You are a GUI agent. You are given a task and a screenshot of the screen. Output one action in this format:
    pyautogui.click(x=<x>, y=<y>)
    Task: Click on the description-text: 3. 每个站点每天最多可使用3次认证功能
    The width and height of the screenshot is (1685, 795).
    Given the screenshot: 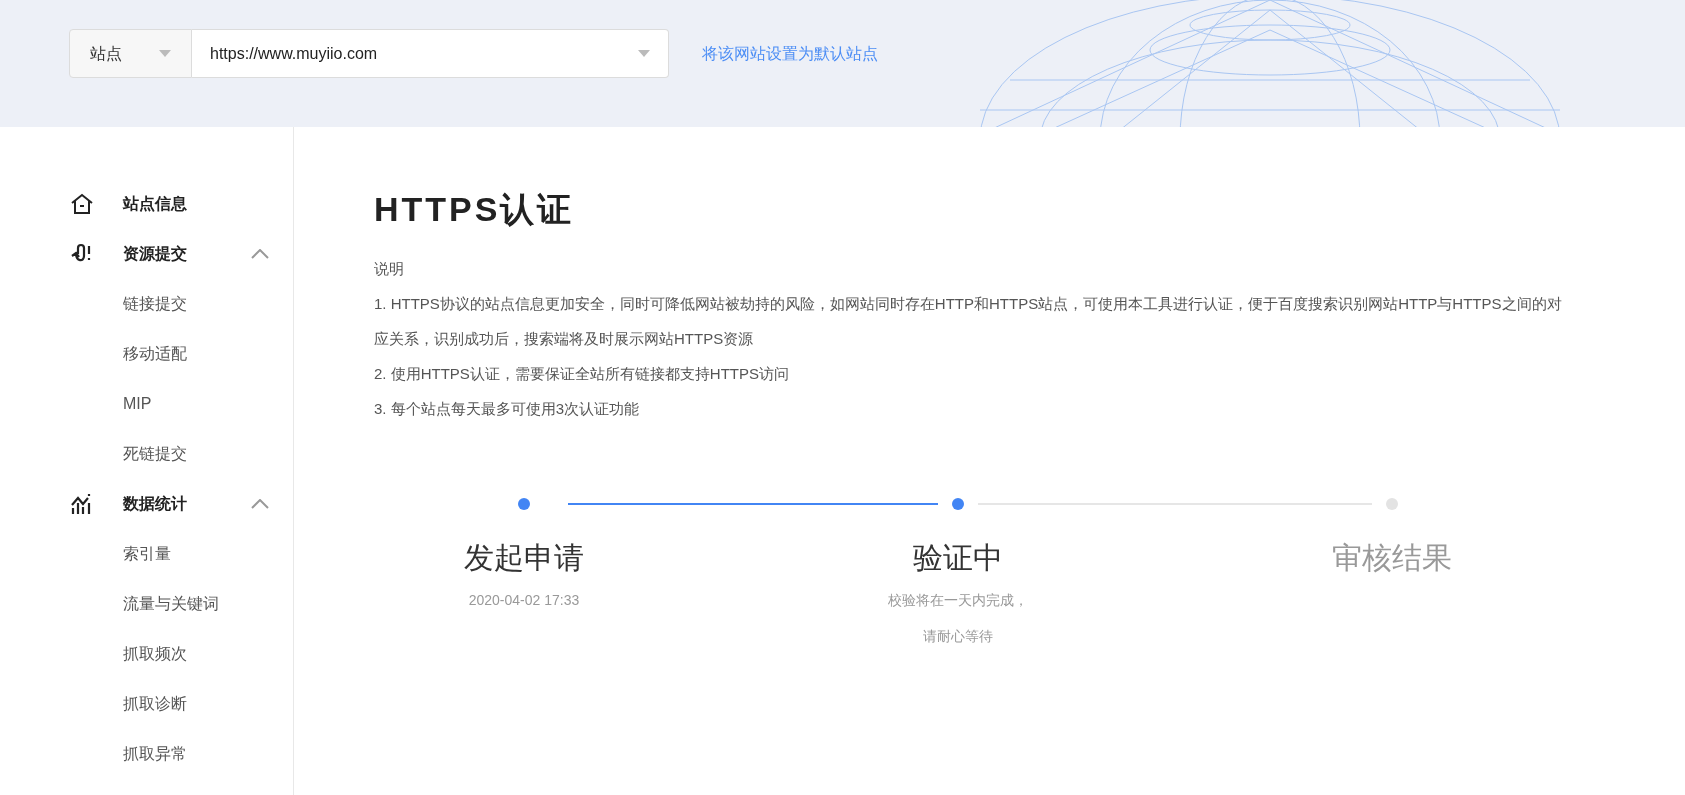 What is the action you would take?
    pyautogui.click(x=507, y=409)
    